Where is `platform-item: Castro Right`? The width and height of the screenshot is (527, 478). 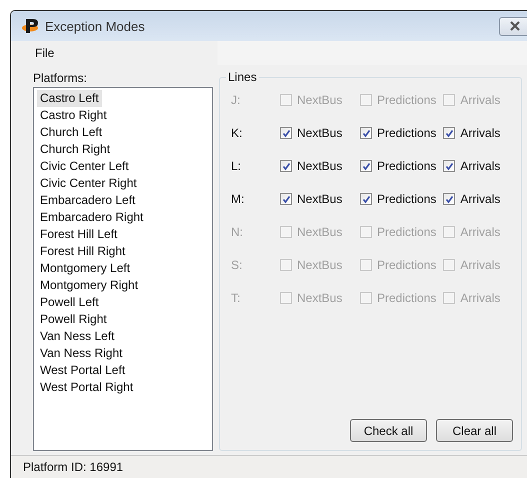 platform-item: Castro Right is located at coordinates (73, 115).